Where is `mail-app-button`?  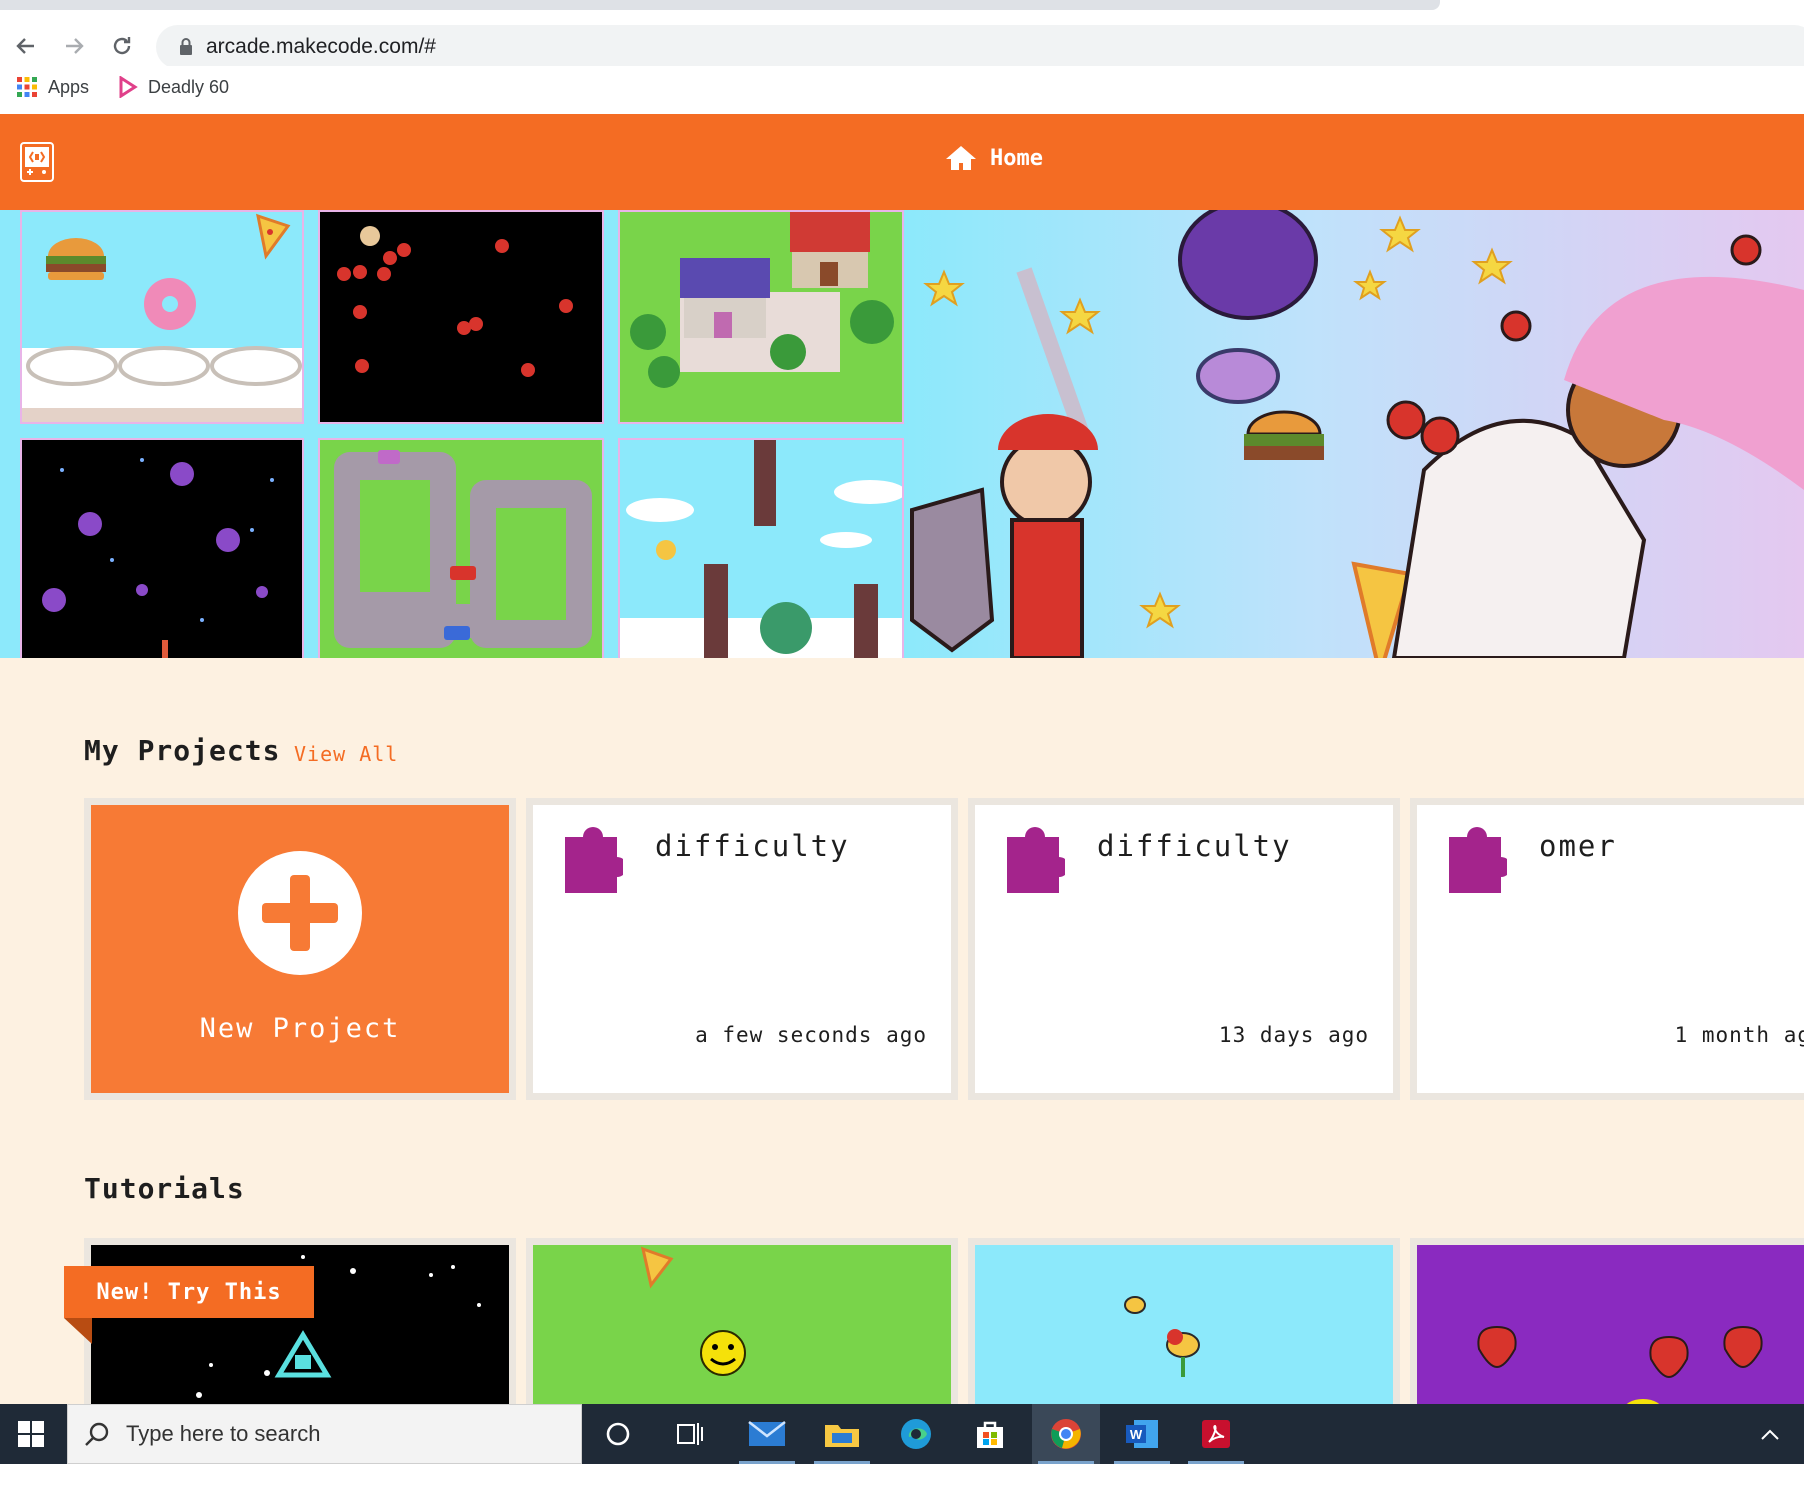
mail-app-button is located at coordinates (767, 1434).